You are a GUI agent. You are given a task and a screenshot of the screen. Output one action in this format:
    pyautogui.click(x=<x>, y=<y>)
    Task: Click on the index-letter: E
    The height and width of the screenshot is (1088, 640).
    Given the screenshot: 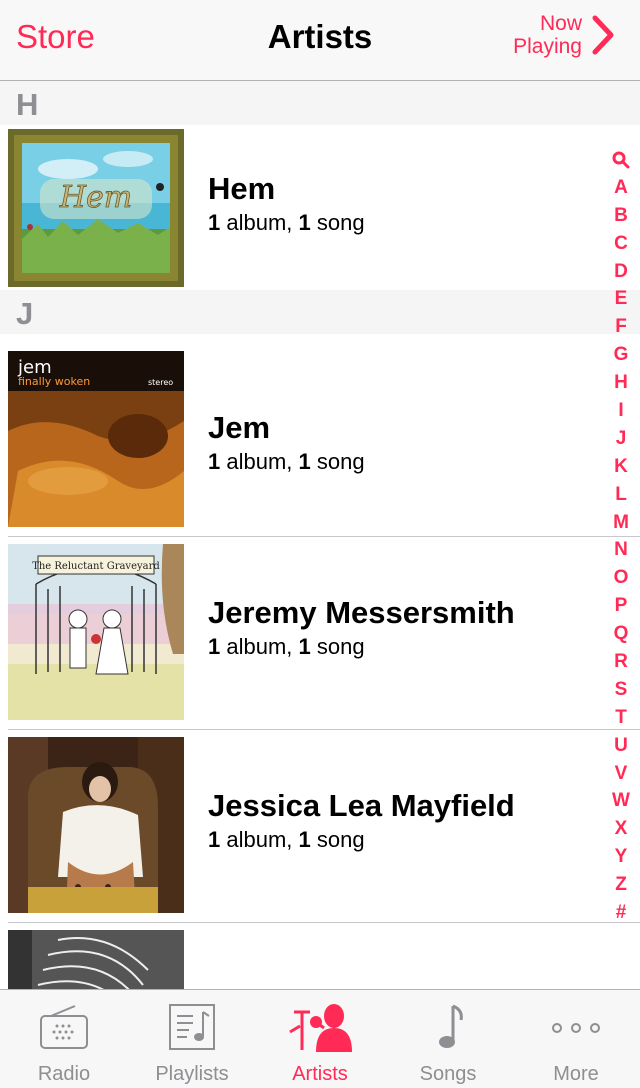 What is the action you would take?
    pyautogui.click(x=621, y=299)
    